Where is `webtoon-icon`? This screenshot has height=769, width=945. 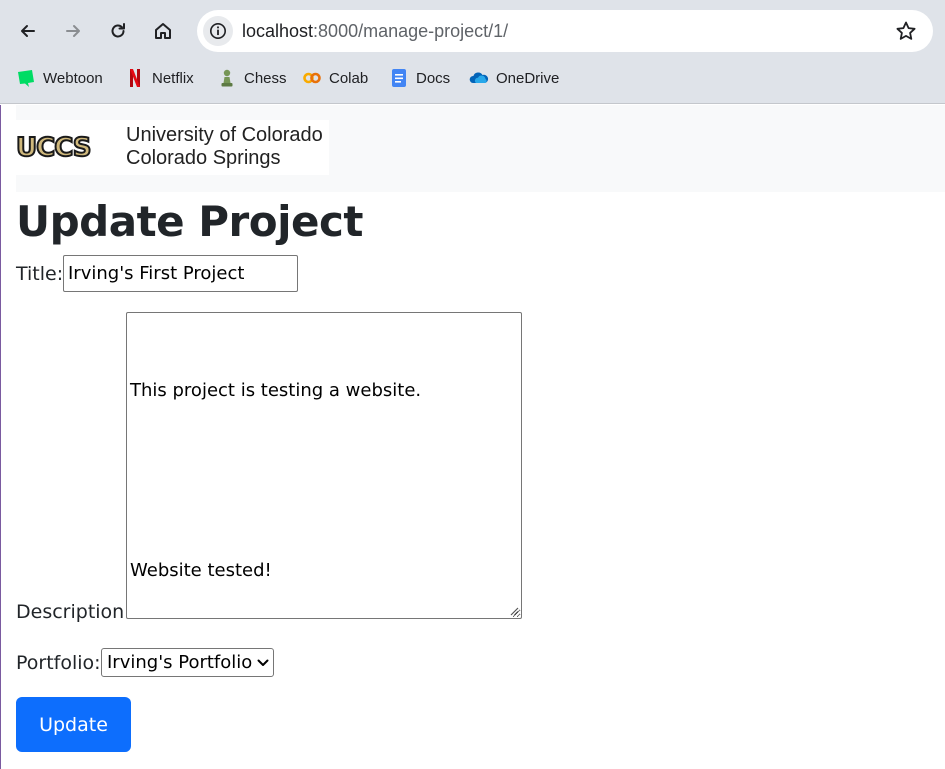
webtoon-icon is located at coordinates (26, 78).